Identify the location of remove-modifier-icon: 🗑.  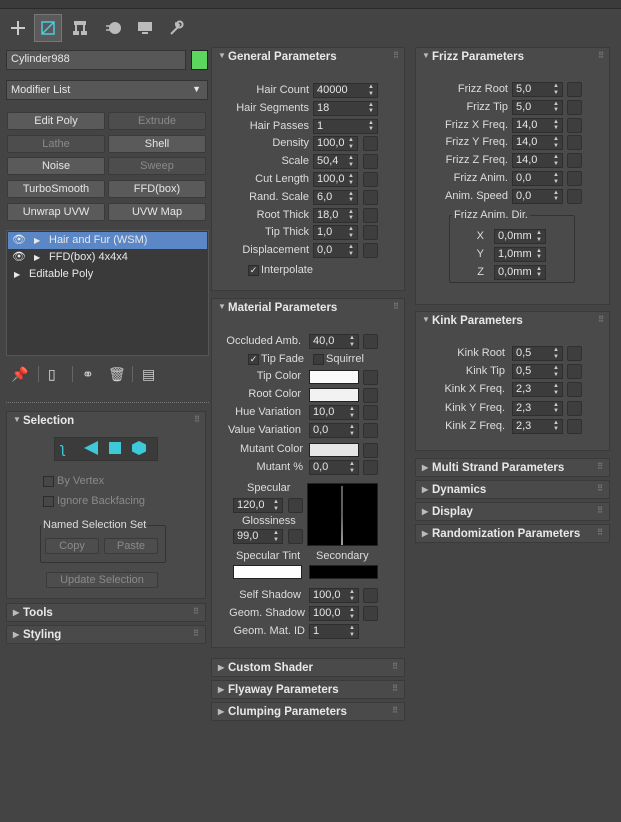
(117, 374).